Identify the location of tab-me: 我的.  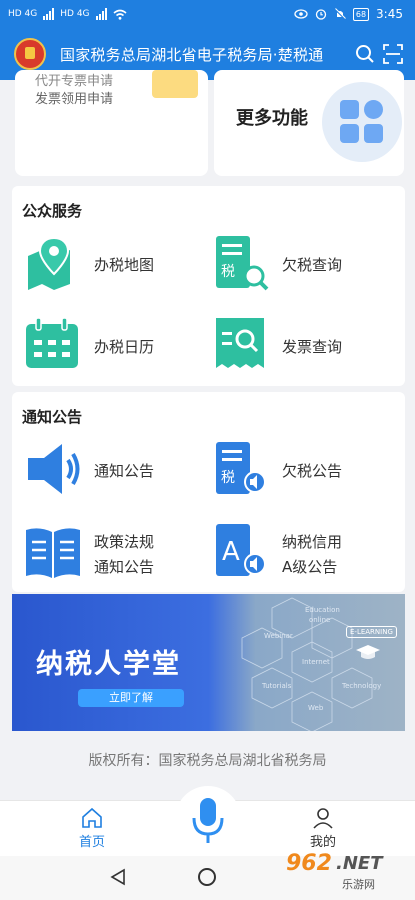
(323, 828).